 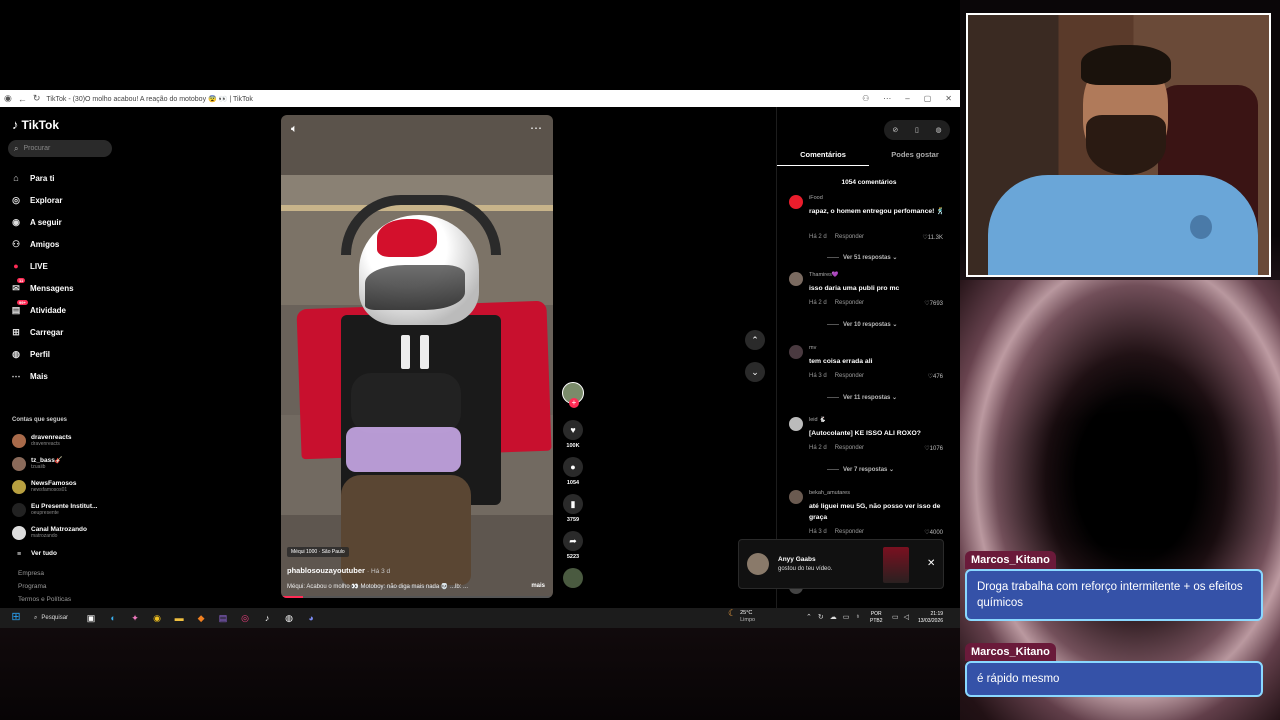 I want to click on link-icon: ⊘, so click(x=895, y=130).